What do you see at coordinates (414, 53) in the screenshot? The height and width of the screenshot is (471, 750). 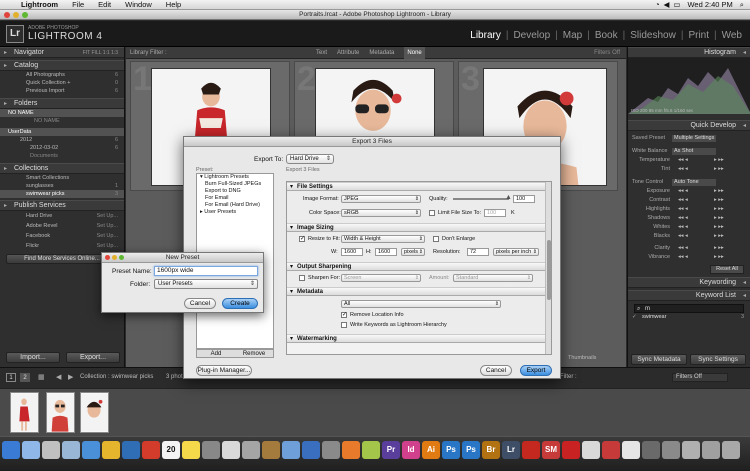 I see `filter-tab-none: None` at bounding box center [414, 53].